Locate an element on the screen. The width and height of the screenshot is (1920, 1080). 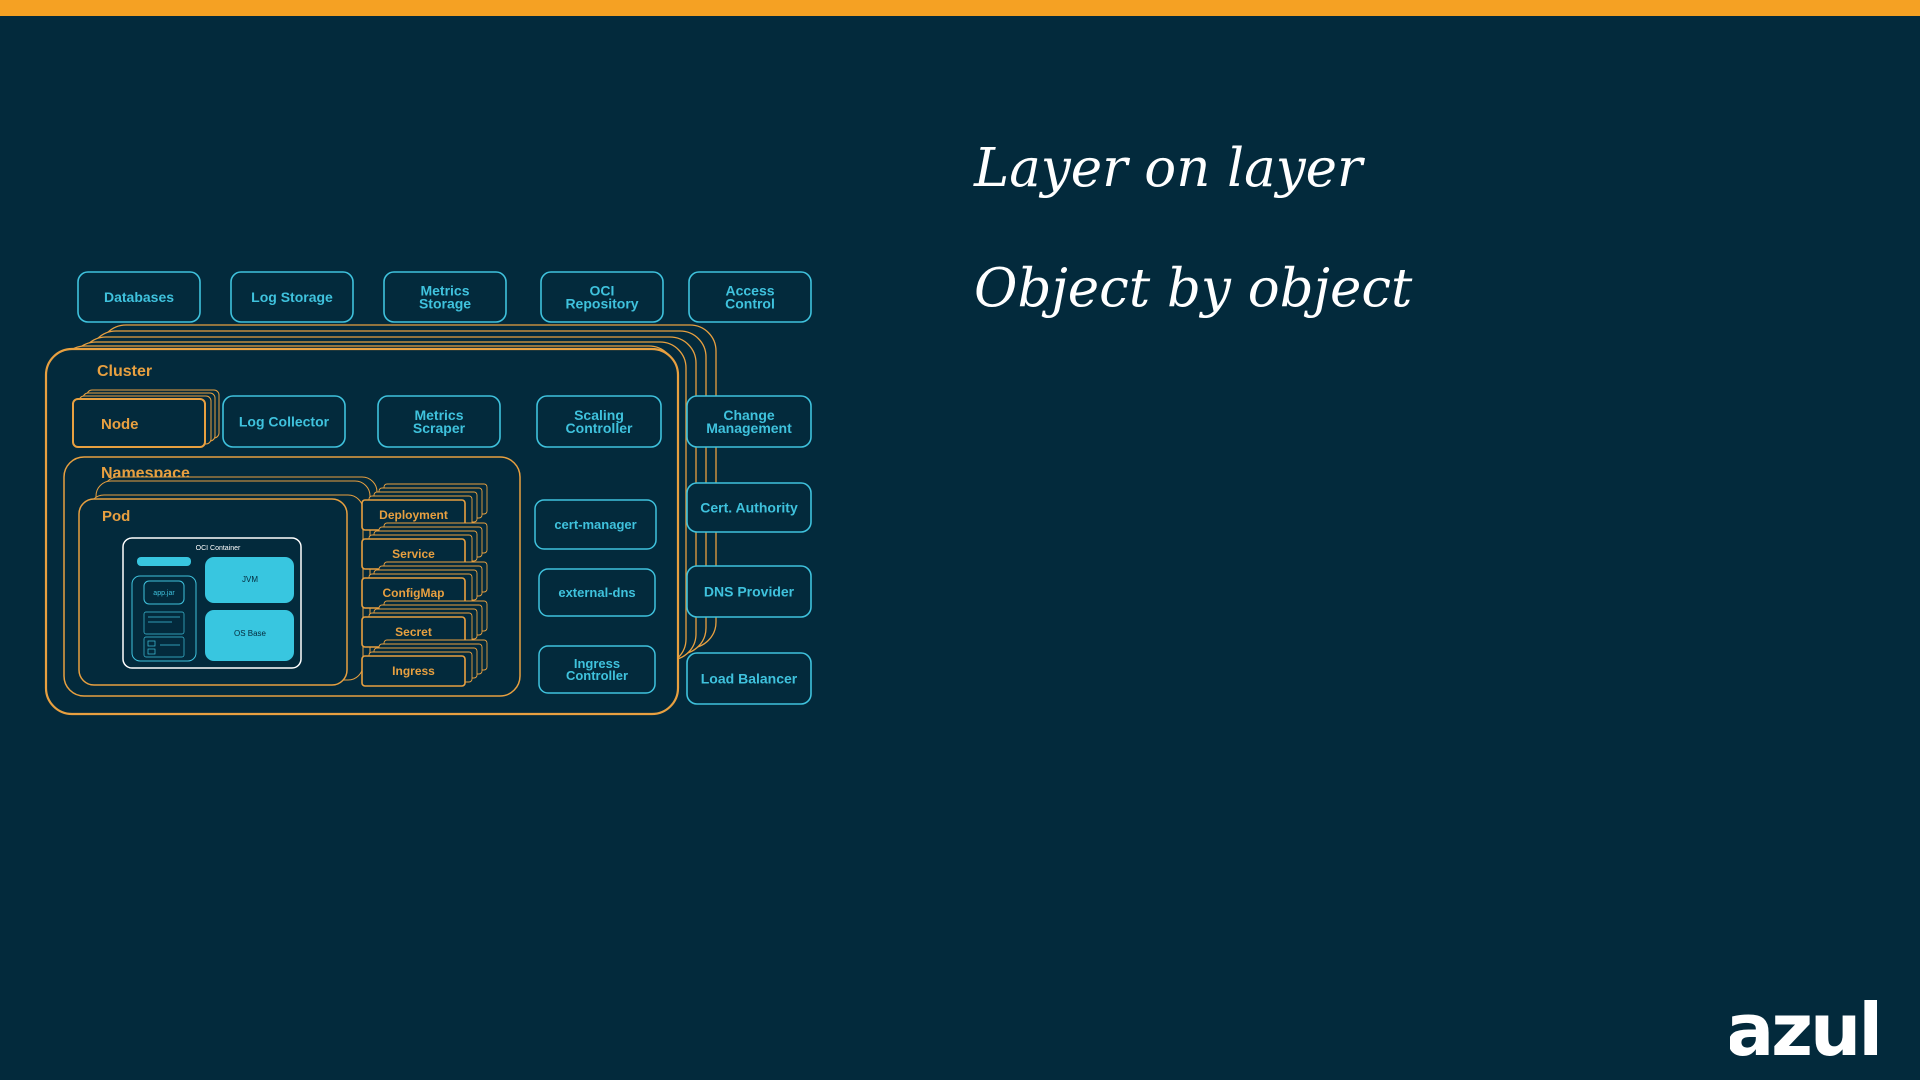
service-label: Service is located at coordinates (413, 554).